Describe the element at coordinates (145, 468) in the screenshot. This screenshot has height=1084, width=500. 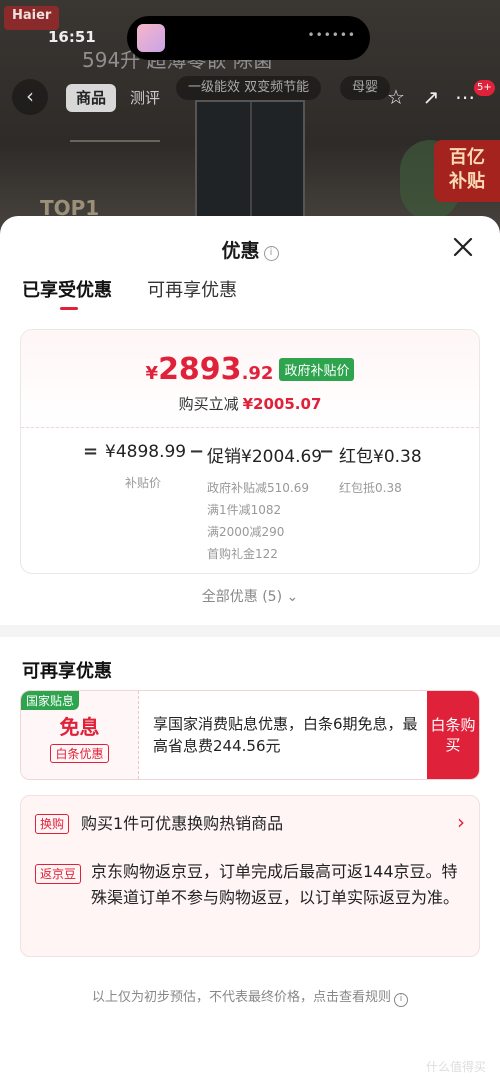
I see `base-price-column: ¥4898.99 补贴价` at that location.